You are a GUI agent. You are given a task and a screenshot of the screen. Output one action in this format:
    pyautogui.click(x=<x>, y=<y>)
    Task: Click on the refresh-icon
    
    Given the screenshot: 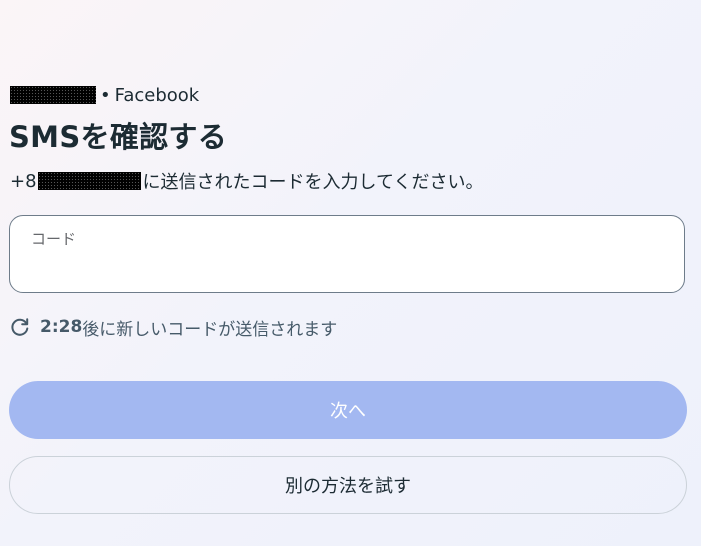 What is the action you would take?
    pyautogui.click(x=20, y=327)
    